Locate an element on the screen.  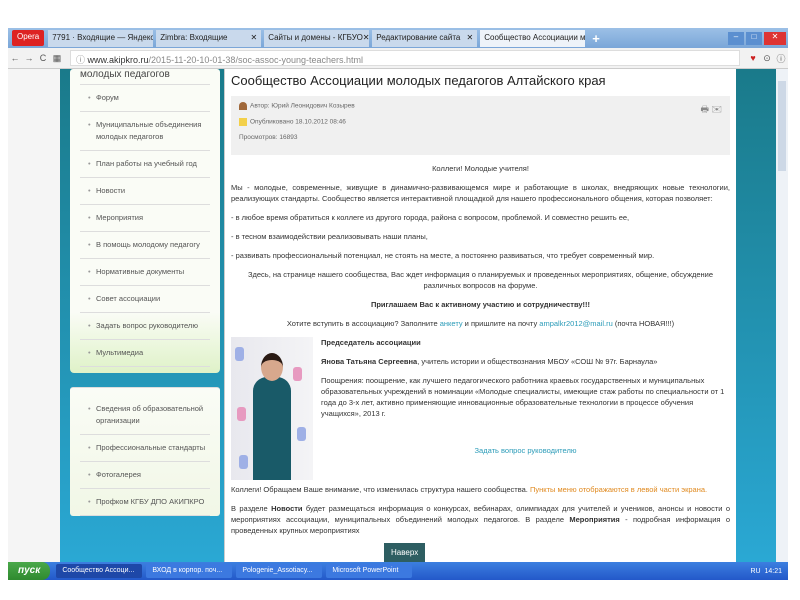
heart-icon: ♥ is located at coordinates (753, 58).